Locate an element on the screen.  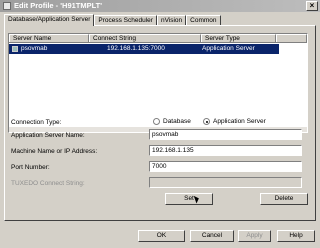
radio-database-circle is located at coordinates (156, 121).